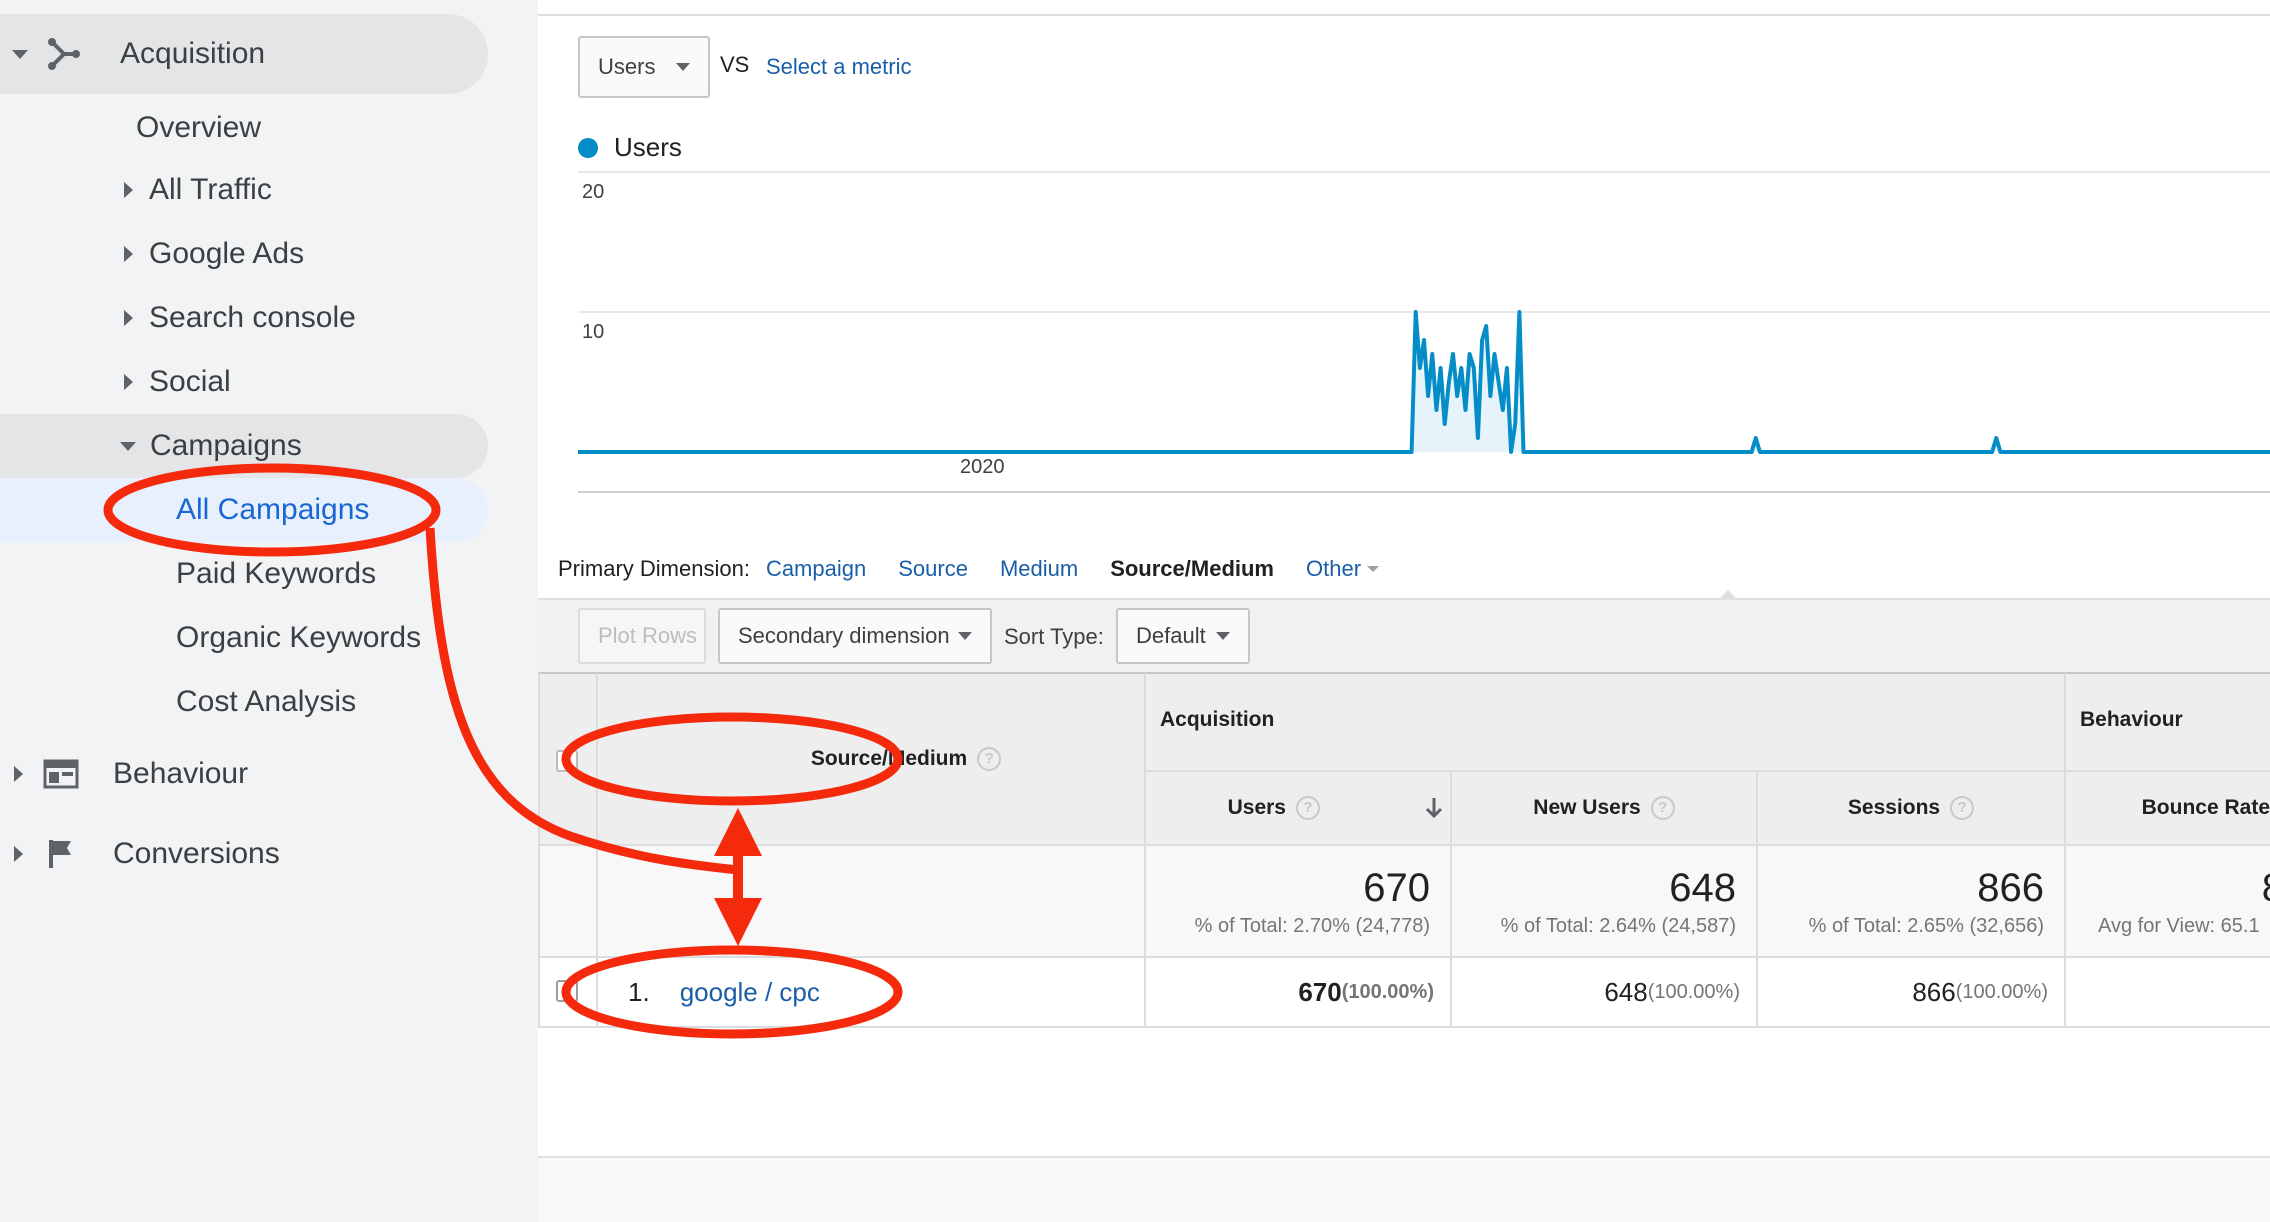 The image size is (2270, 1222). I want to click on dimension-campaign: Campaign, so click(816, 569).